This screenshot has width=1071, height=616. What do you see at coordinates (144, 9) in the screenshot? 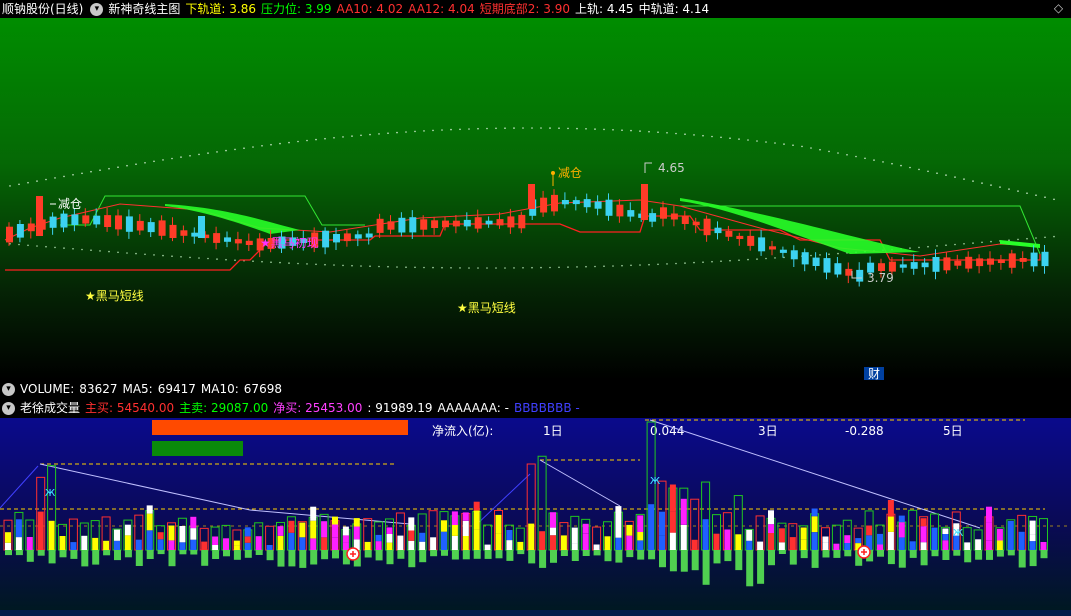
I see `indicator-name: 新神奇线主图` at bounding box center [144, 9].